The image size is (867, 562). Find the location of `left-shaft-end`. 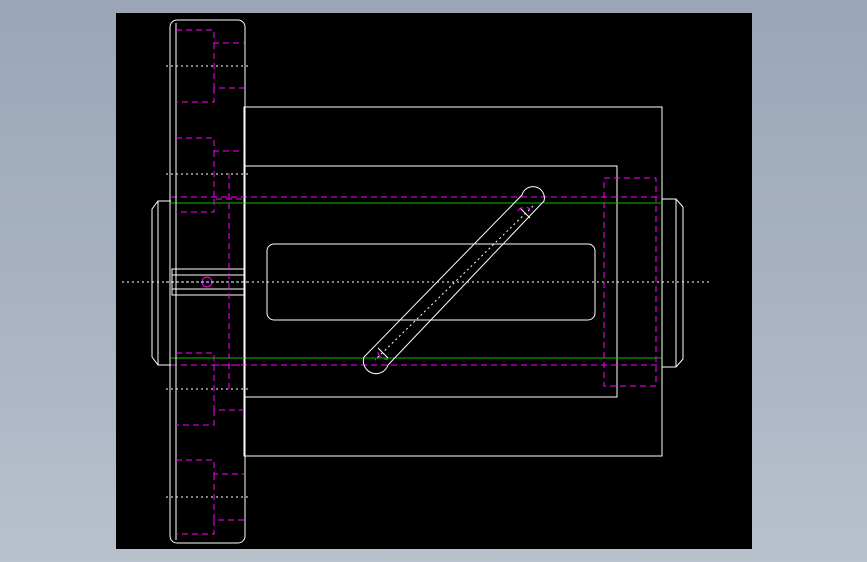

left-shaft-end is located at coordinates (161, 283).